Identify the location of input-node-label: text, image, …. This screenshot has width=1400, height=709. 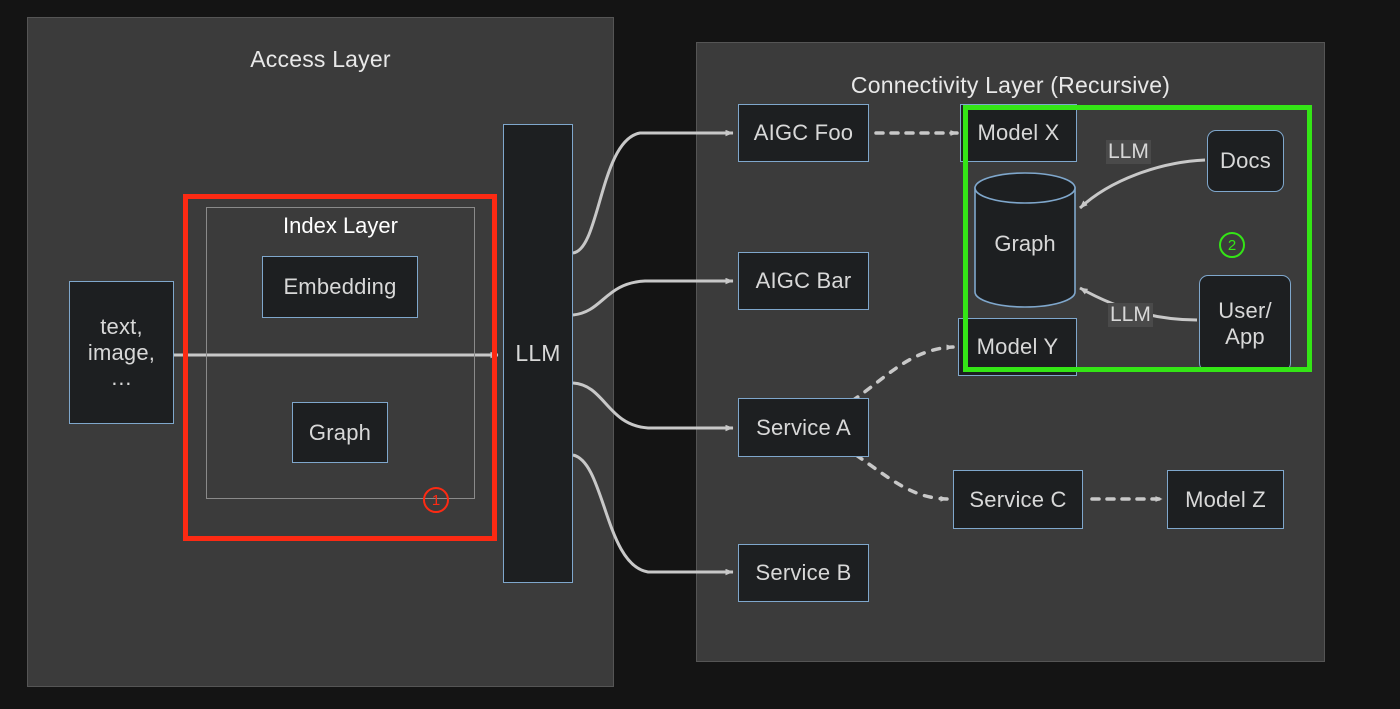
(121, 352).